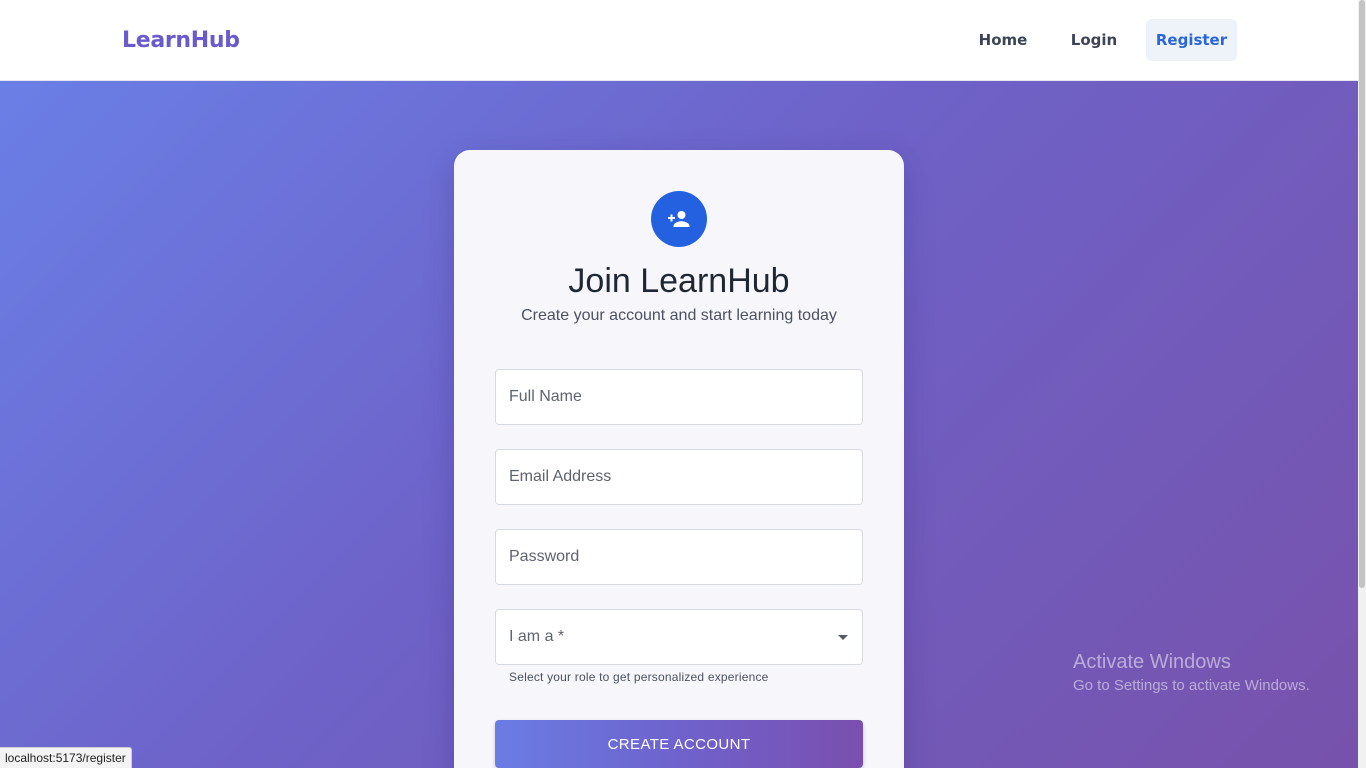 This screenshot has width=1366, height=768. I want to click on nav-register-link: Register, so click(1191, 40).